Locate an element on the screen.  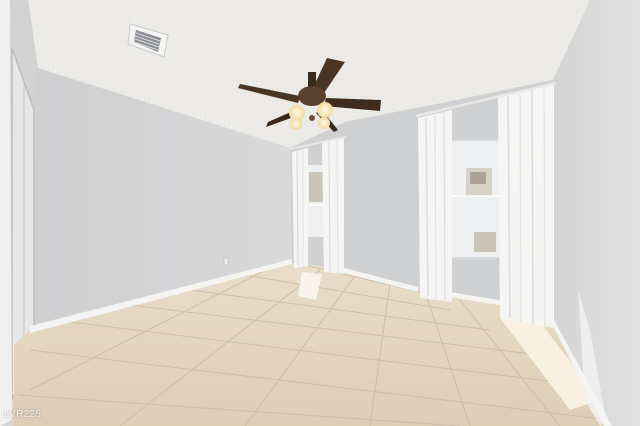
curtain-large-left is located at coordinates (435, 206).